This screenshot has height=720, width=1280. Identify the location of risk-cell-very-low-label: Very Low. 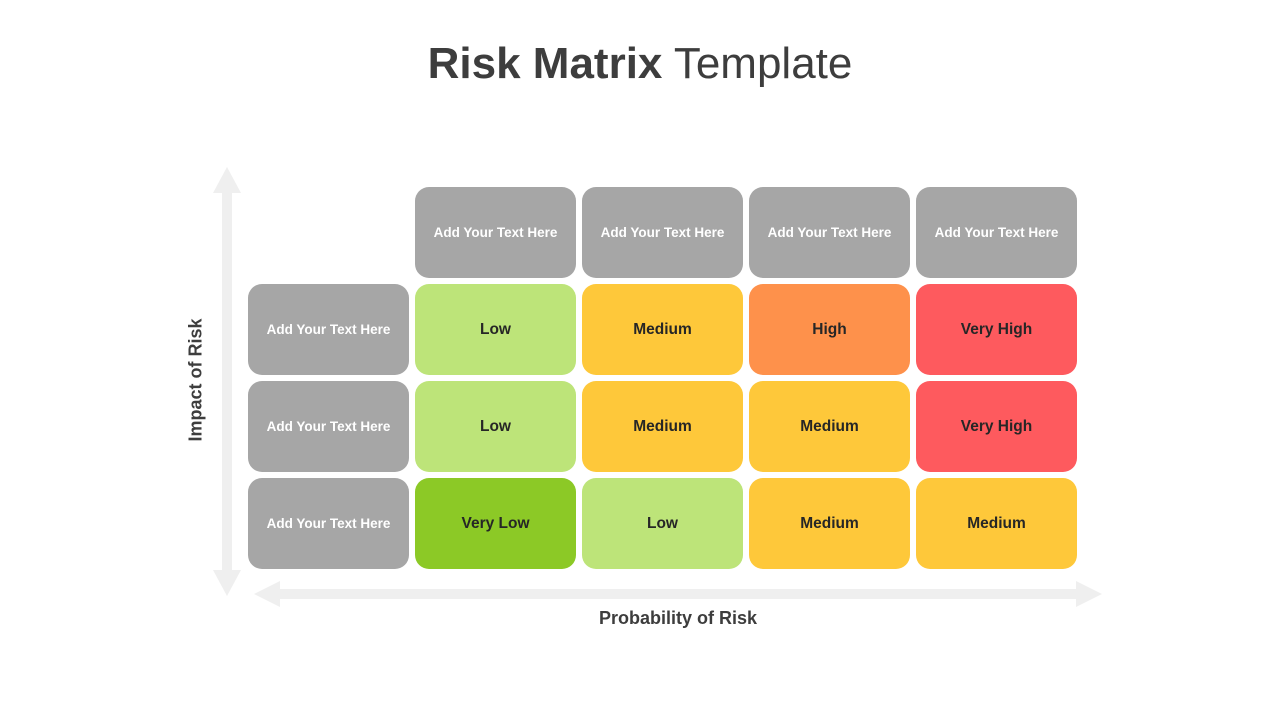
(495, 523).